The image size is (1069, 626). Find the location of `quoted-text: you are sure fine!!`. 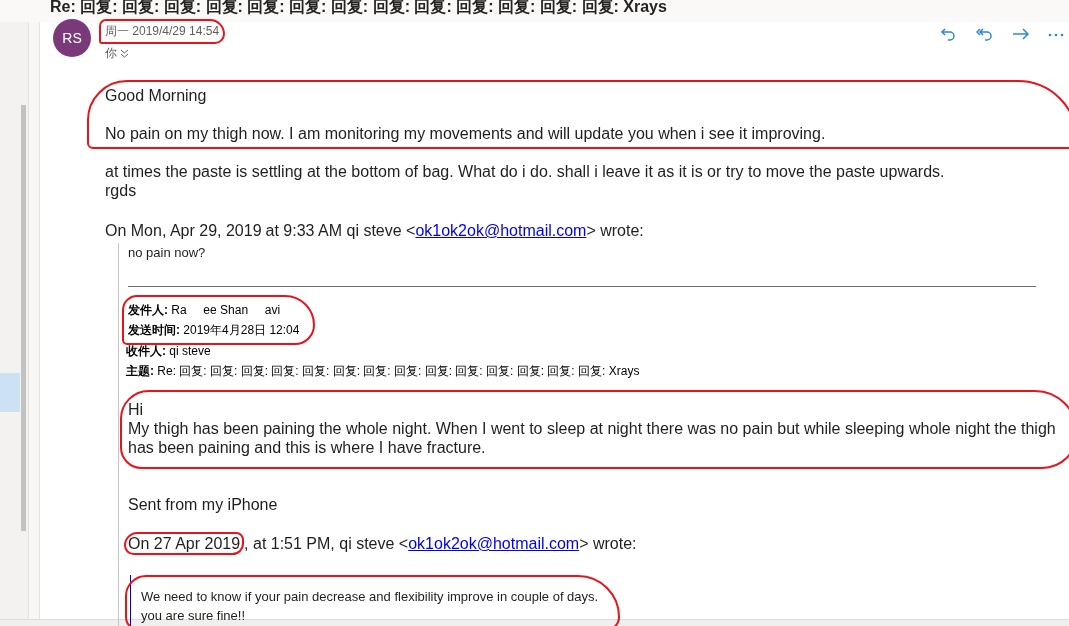

quoted-text: you are sure fine!! is located at coordinates (194, 616).